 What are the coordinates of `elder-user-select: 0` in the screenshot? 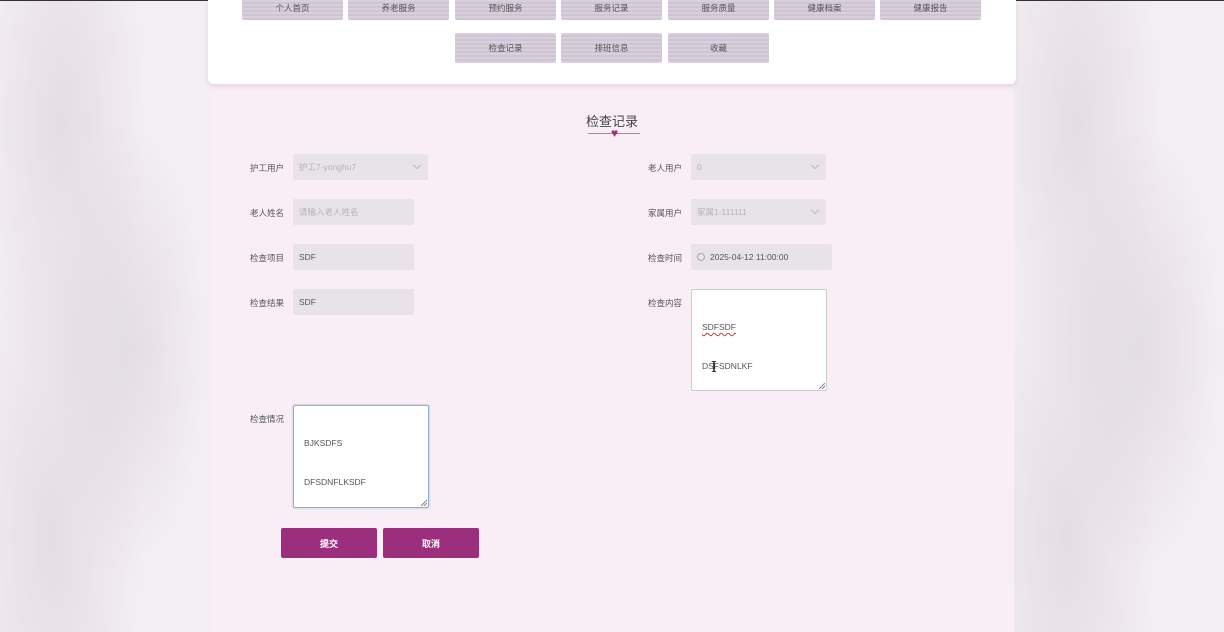 It's located at (758, 167).